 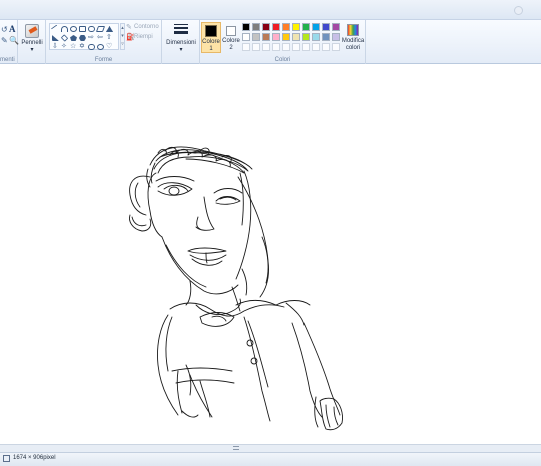 I want to click on four-point-star-shape-icon: ✧, so click(x=64, y=46).